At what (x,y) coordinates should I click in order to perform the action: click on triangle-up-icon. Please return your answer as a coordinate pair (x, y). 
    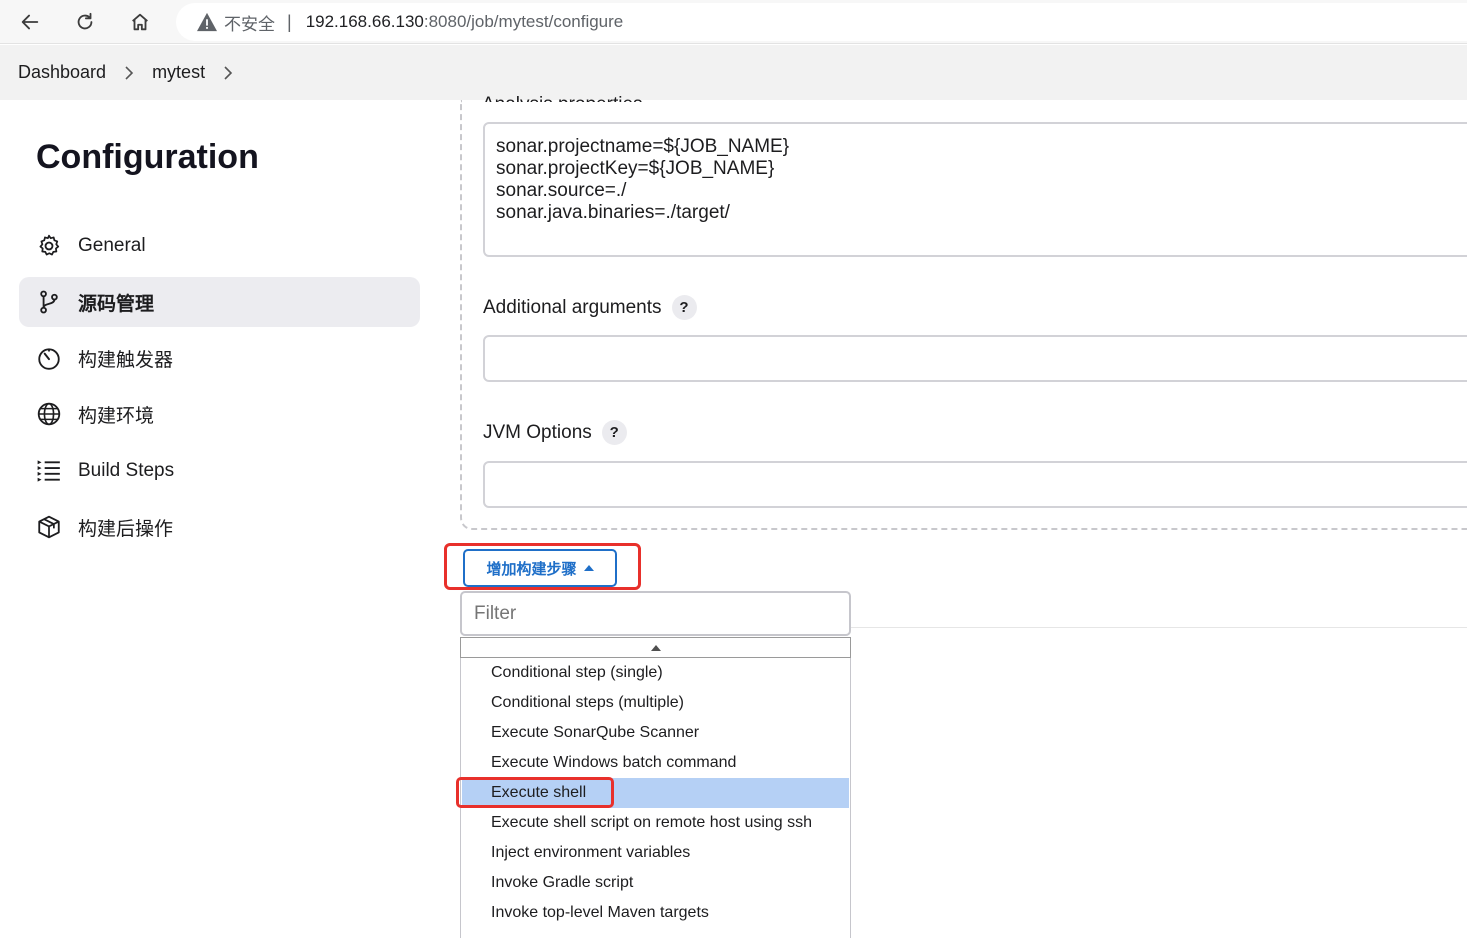
    Looking at the image, I should click on (655, 647).